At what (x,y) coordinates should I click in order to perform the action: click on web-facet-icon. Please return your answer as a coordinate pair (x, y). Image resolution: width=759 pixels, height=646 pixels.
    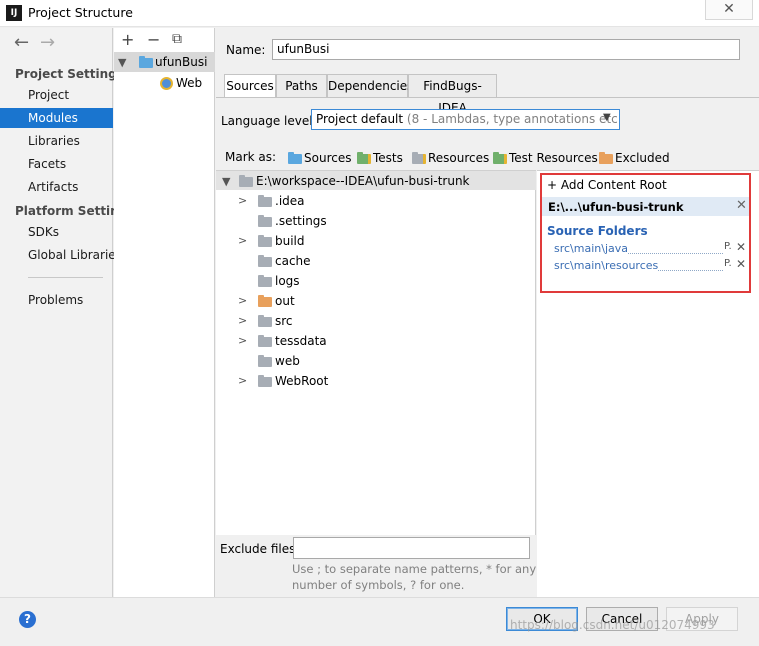
    Looking at the image, I should click on (166, 83).